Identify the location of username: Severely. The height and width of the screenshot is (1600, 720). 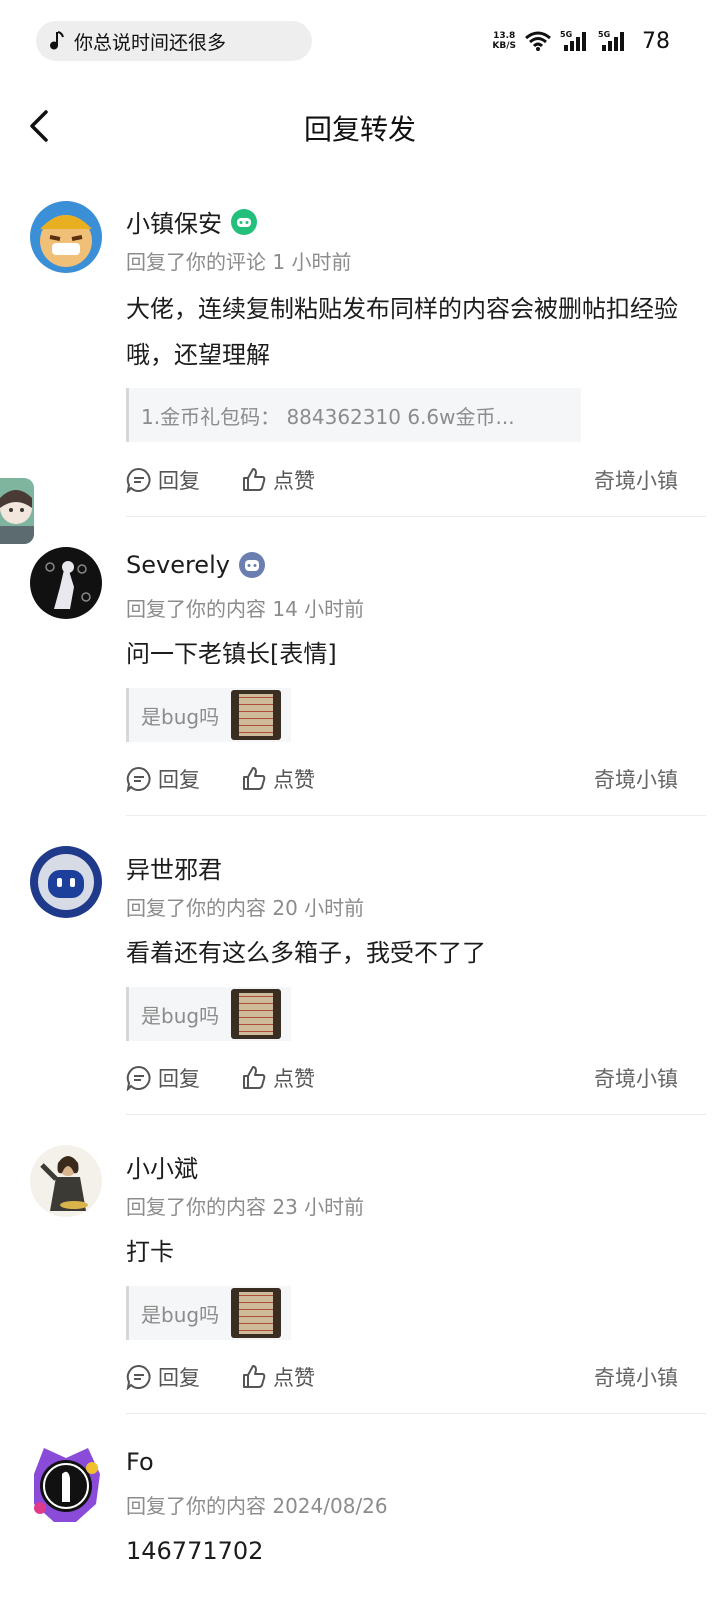
(178, 565).